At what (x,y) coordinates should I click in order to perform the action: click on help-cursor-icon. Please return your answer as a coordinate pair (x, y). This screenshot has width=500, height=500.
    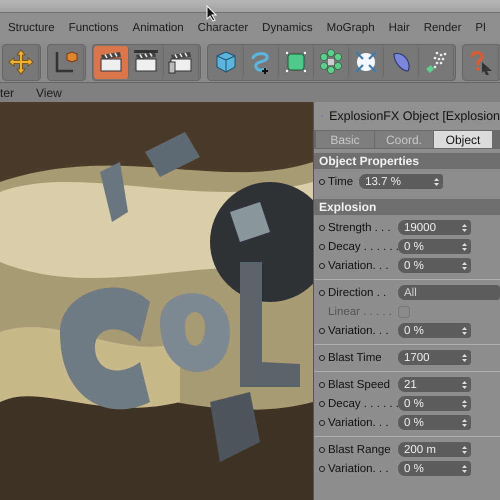
    Looking at the image, I should click on (481, 62).